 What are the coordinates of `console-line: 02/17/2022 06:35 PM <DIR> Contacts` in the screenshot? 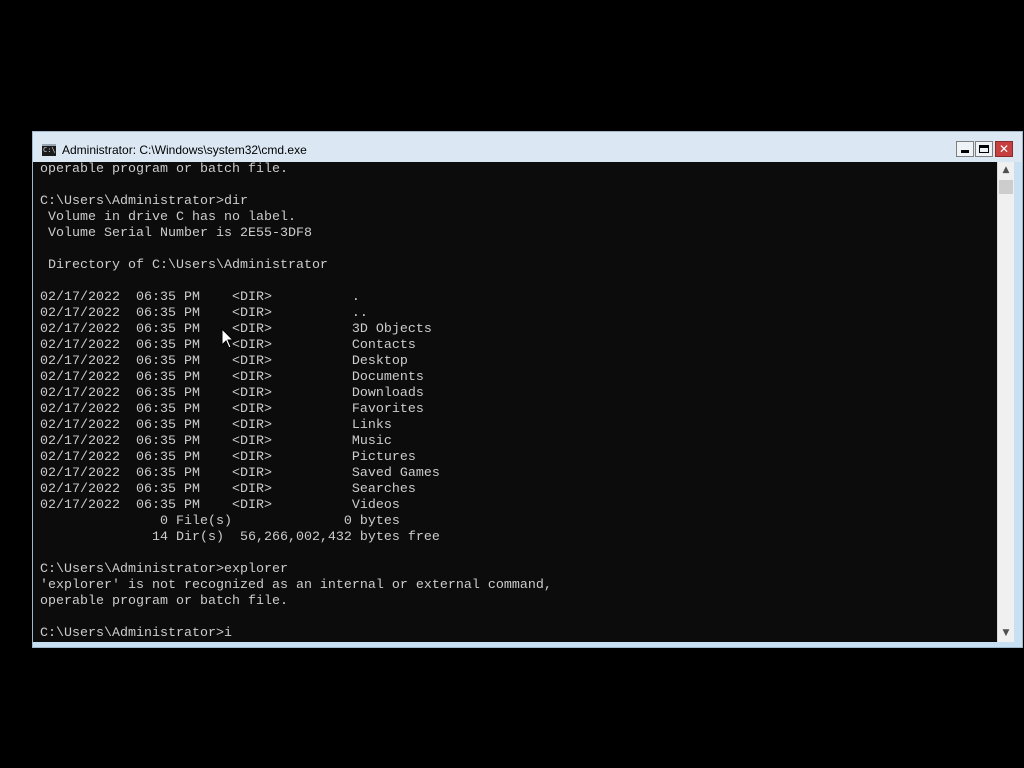 It's located at (228, 345).